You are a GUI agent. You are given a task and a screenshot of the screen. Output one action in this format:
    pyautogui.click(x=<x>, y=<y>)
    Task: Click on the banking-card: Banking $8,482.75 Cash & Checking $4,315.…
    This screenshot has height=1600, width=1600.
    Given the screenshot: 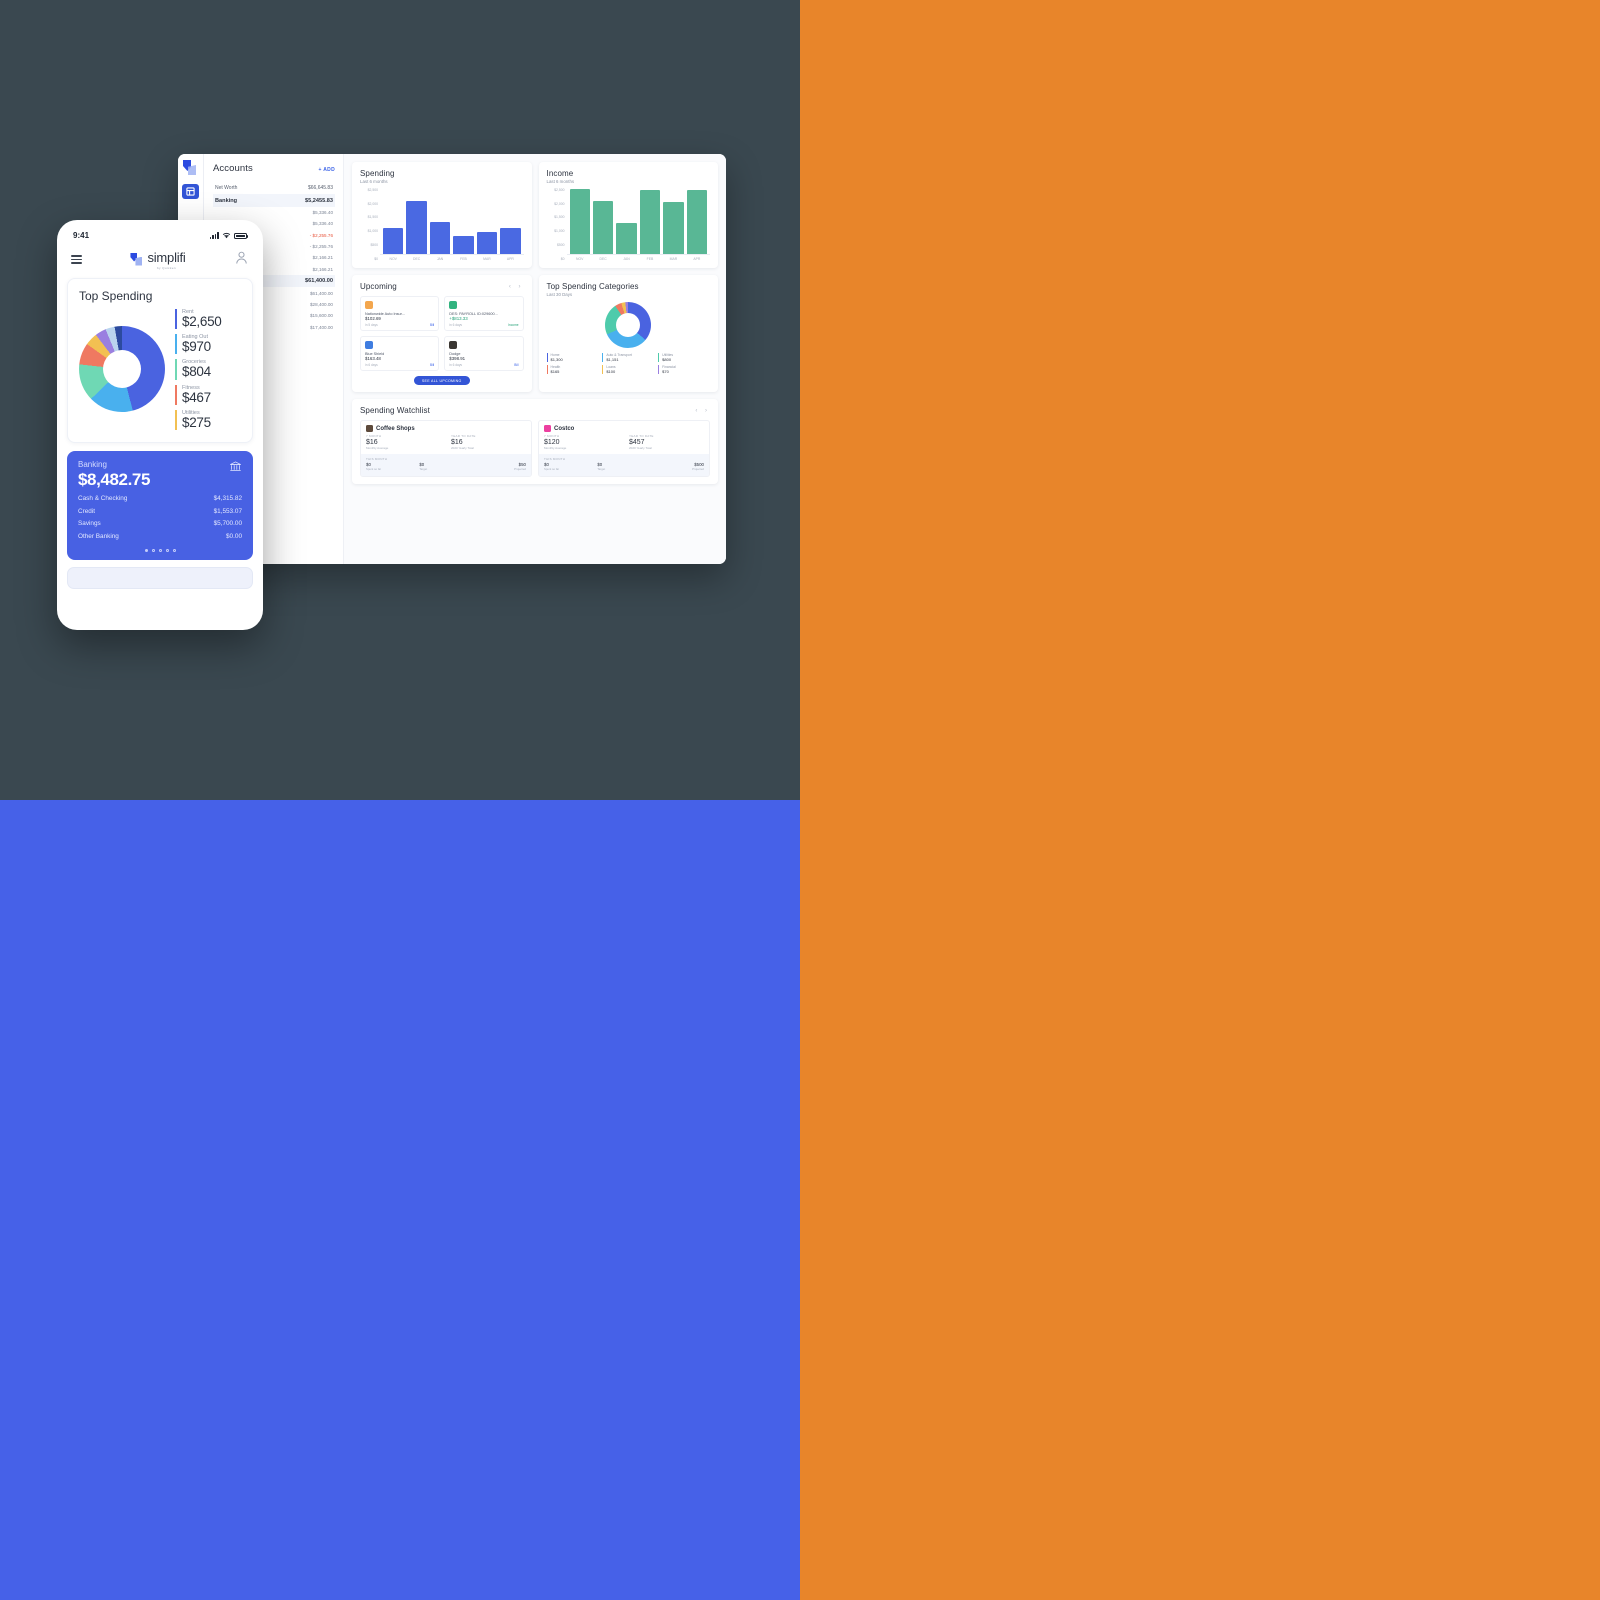 What is the action you would take?
    pyautogui.click(x=160, y=505)
    